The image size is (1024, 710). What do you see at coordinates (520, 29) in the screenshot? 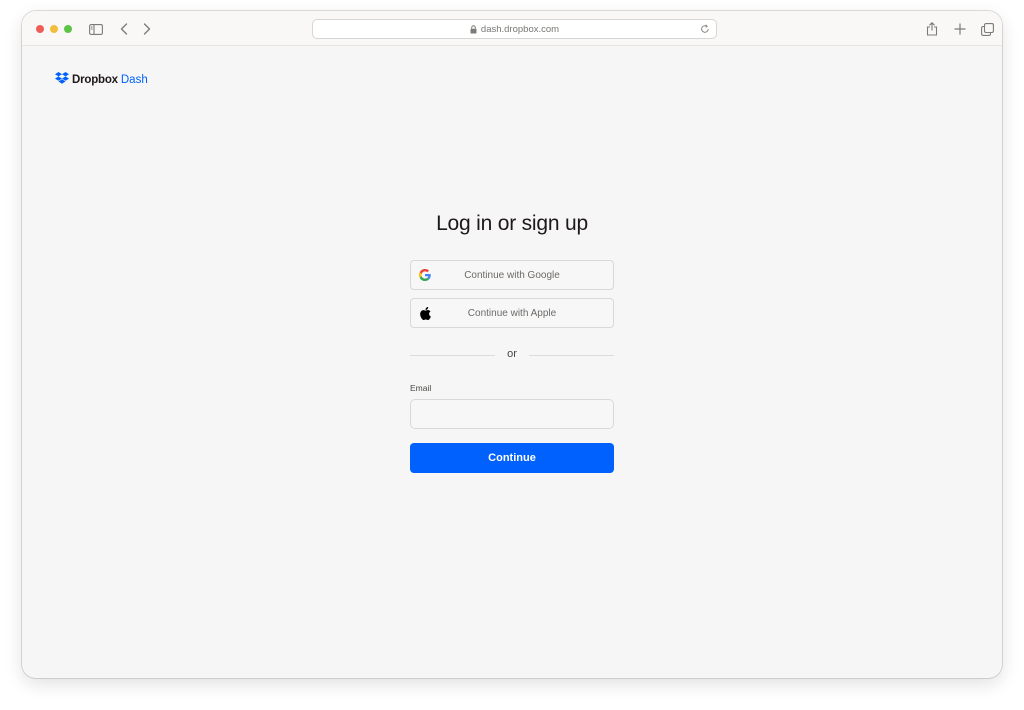
I see `address-bar-url: dash.dropbox.com` at bounding box center [520, 29].